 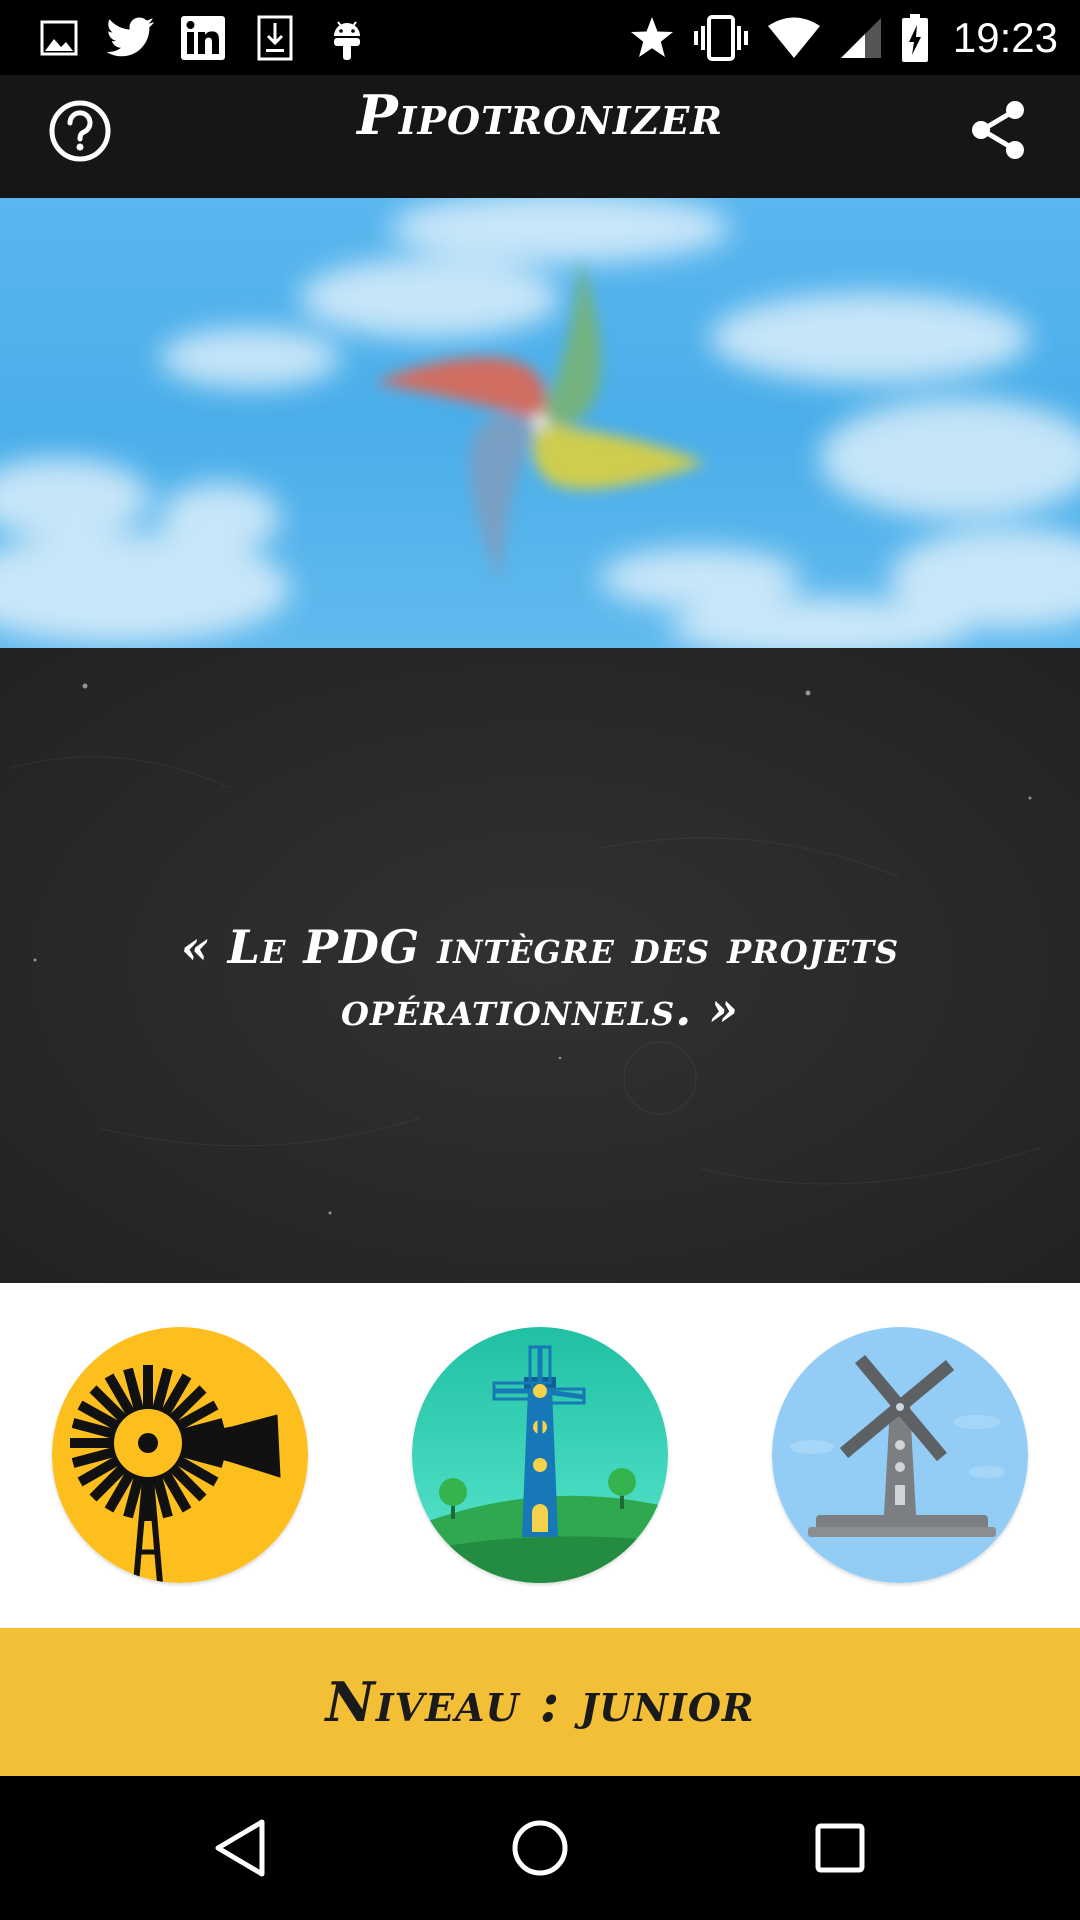 I want to click on back-button, so click(x=240, y=1848).